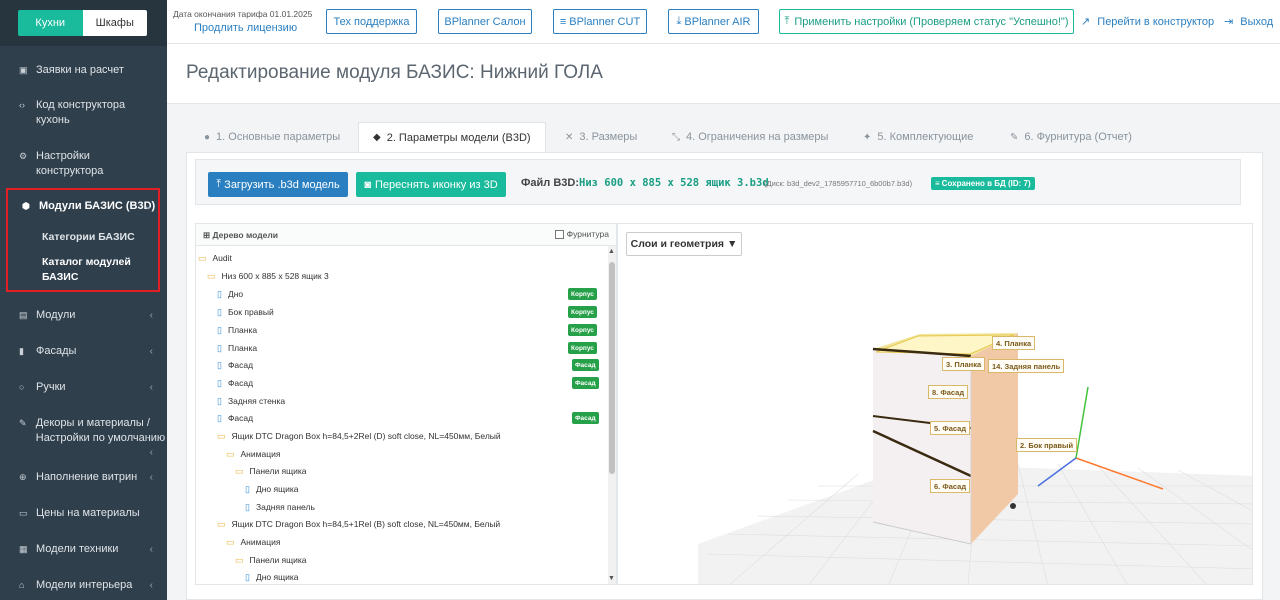 The height and width of the screenshot is (600, 1280). What do you see at coordinates (925, 137) in the screenshot?
I see `tab-label: 5. Комплектующие` at bounding box center [925, 137].